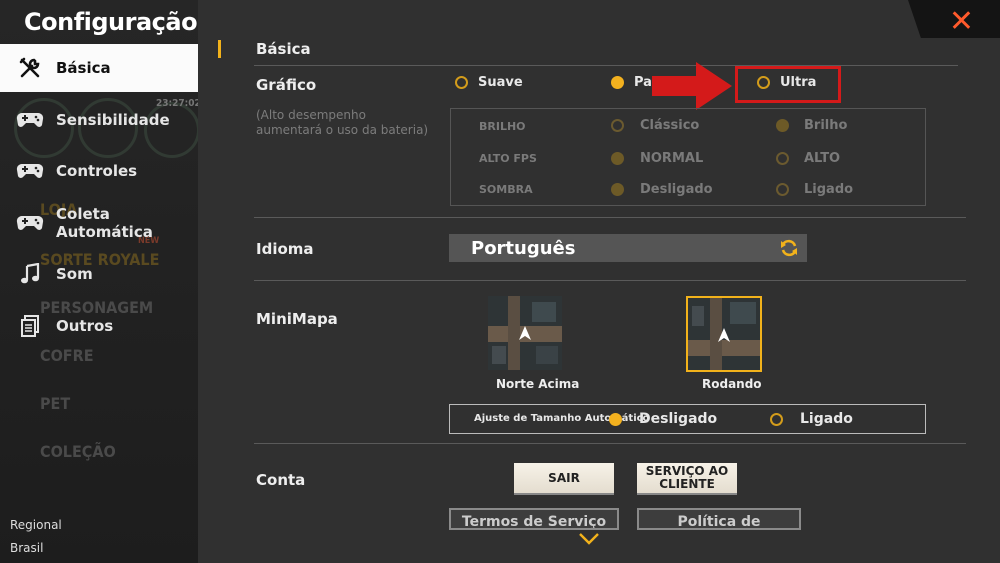 The image size is (1000, 563). Describe the element at coordinates (297, 319) in the screenshot. I see `minimapa-label: MiniMapa` at that location.